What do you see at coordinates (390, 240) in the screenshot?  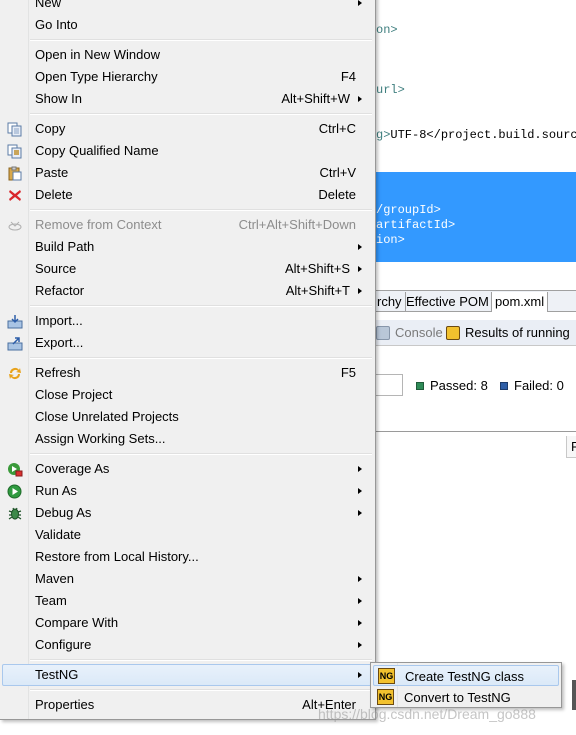 I see `selected-line: ion>` at bounding box center [390, 240].